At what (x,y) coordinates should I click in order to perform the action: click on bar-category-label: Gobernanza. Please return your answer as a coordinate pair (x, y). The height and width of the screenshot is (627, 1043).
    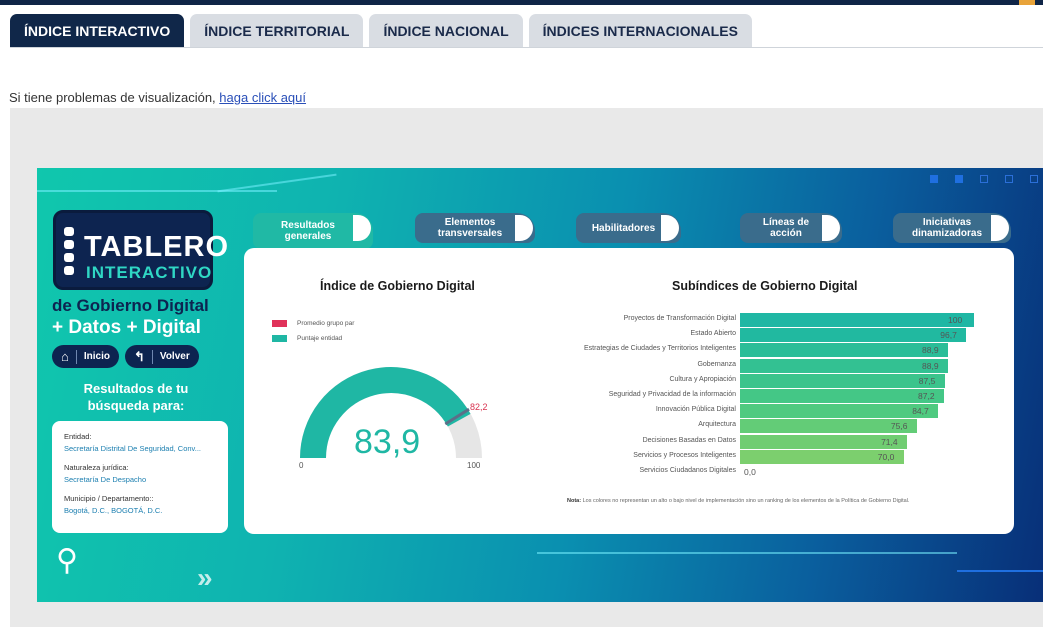
    Looking at the image, I should click on (716, 364).